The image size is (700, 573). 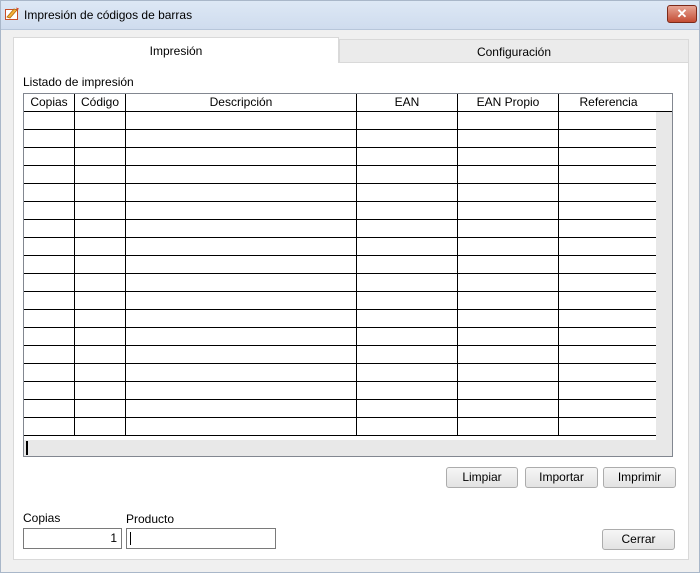 What do you see at coordinates (608, 102) in the screenshot?
I see `column-header-referencia: Referencia` at bounding box center [608, 102].